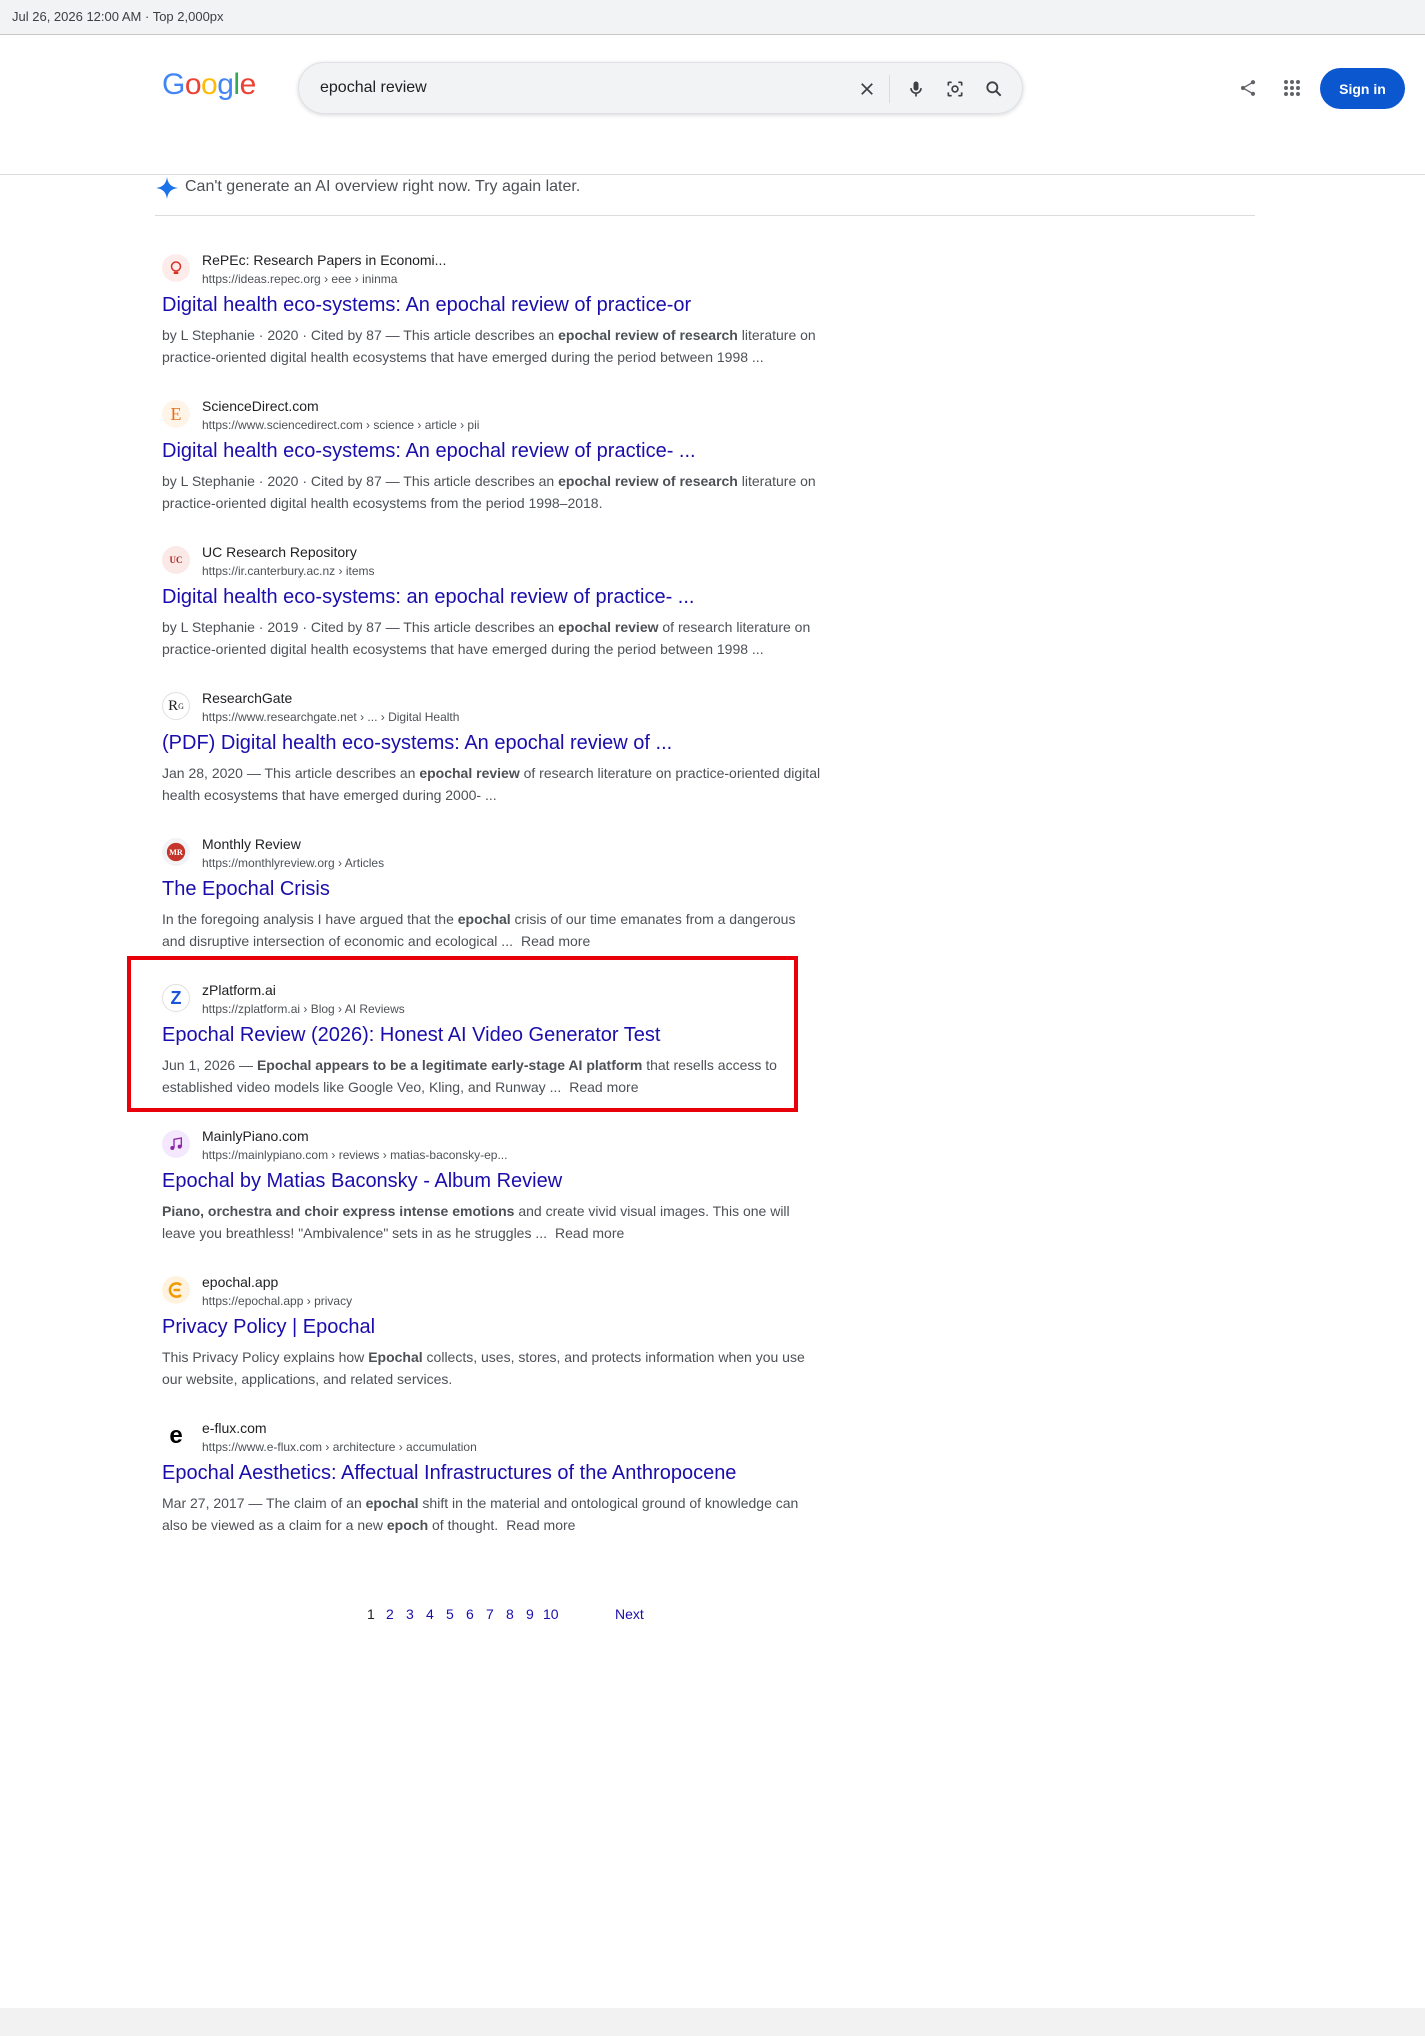  I want to click on snippet-highlight: epoch, so click(407, 1525).